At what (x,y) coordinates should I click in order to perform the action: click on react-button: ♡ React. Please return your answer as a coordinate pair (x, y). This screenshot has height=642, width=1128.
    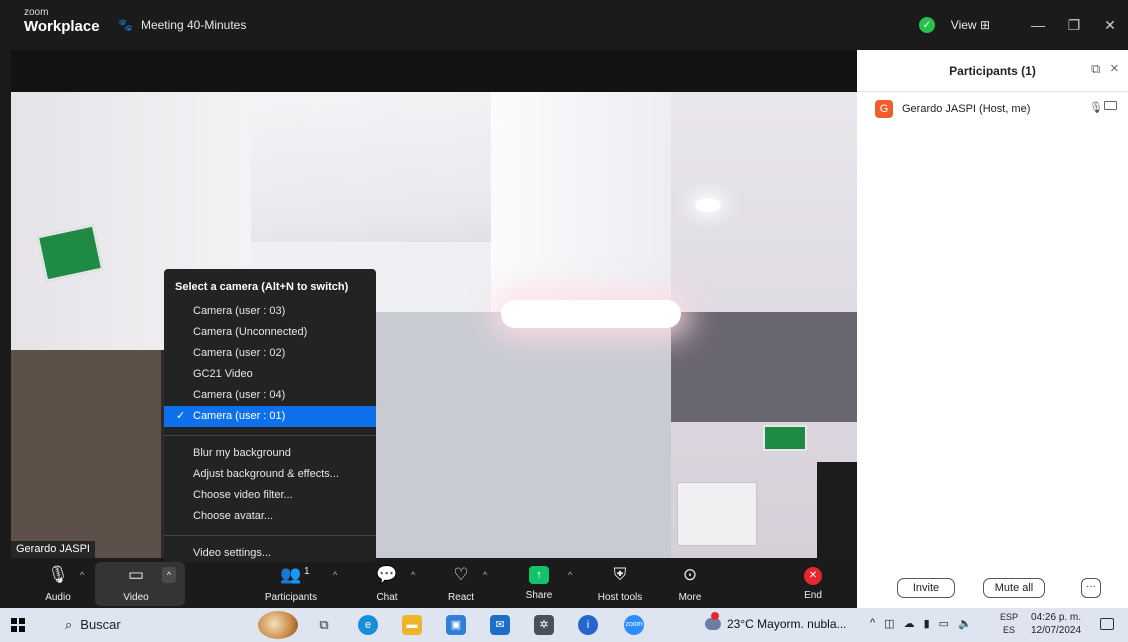
    Looking at the image, I should click on (461, 583).